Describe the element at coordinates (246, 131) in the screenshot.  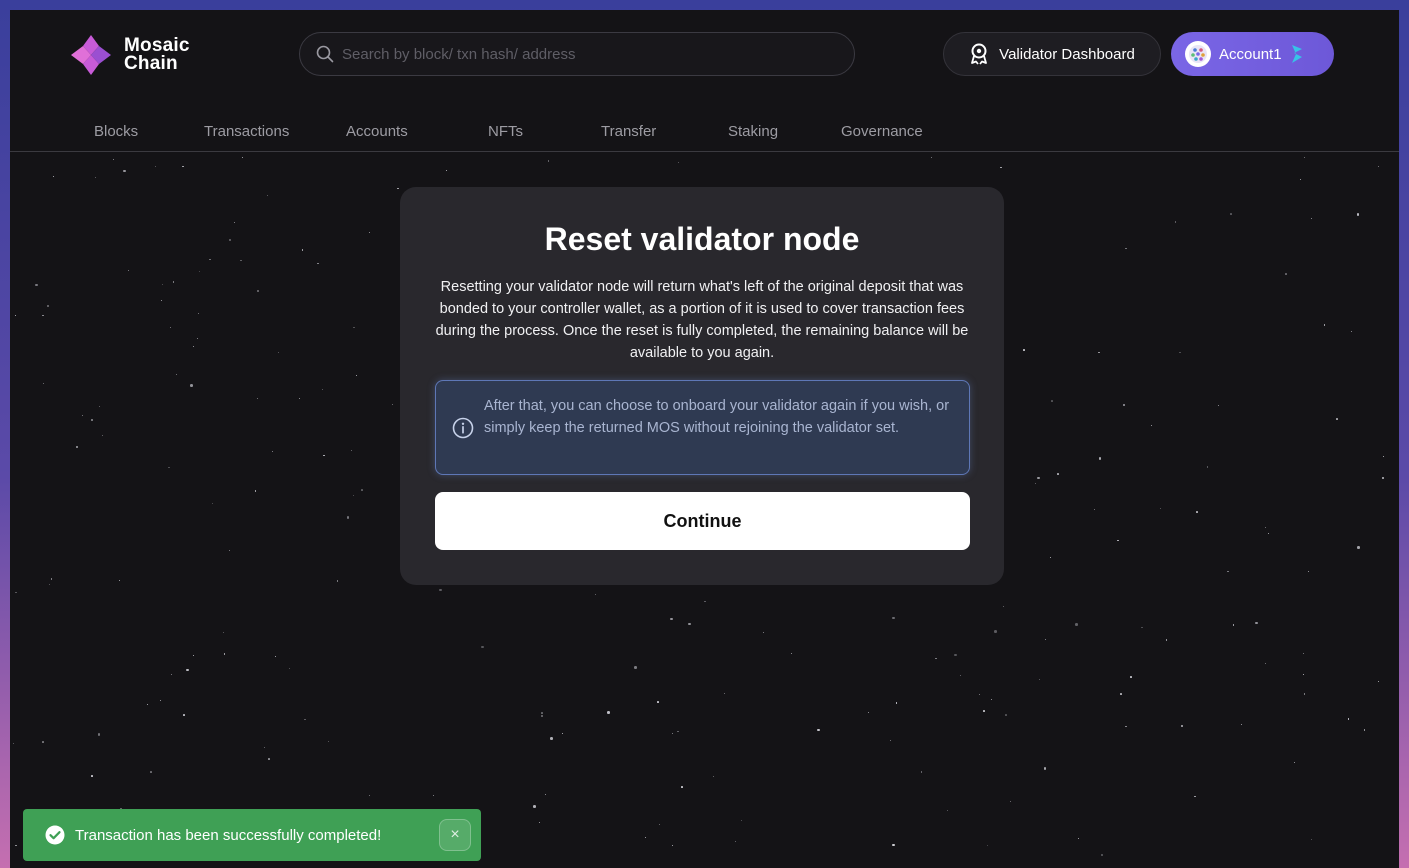
I see `nav-item-transactions: Transactions` at that location.